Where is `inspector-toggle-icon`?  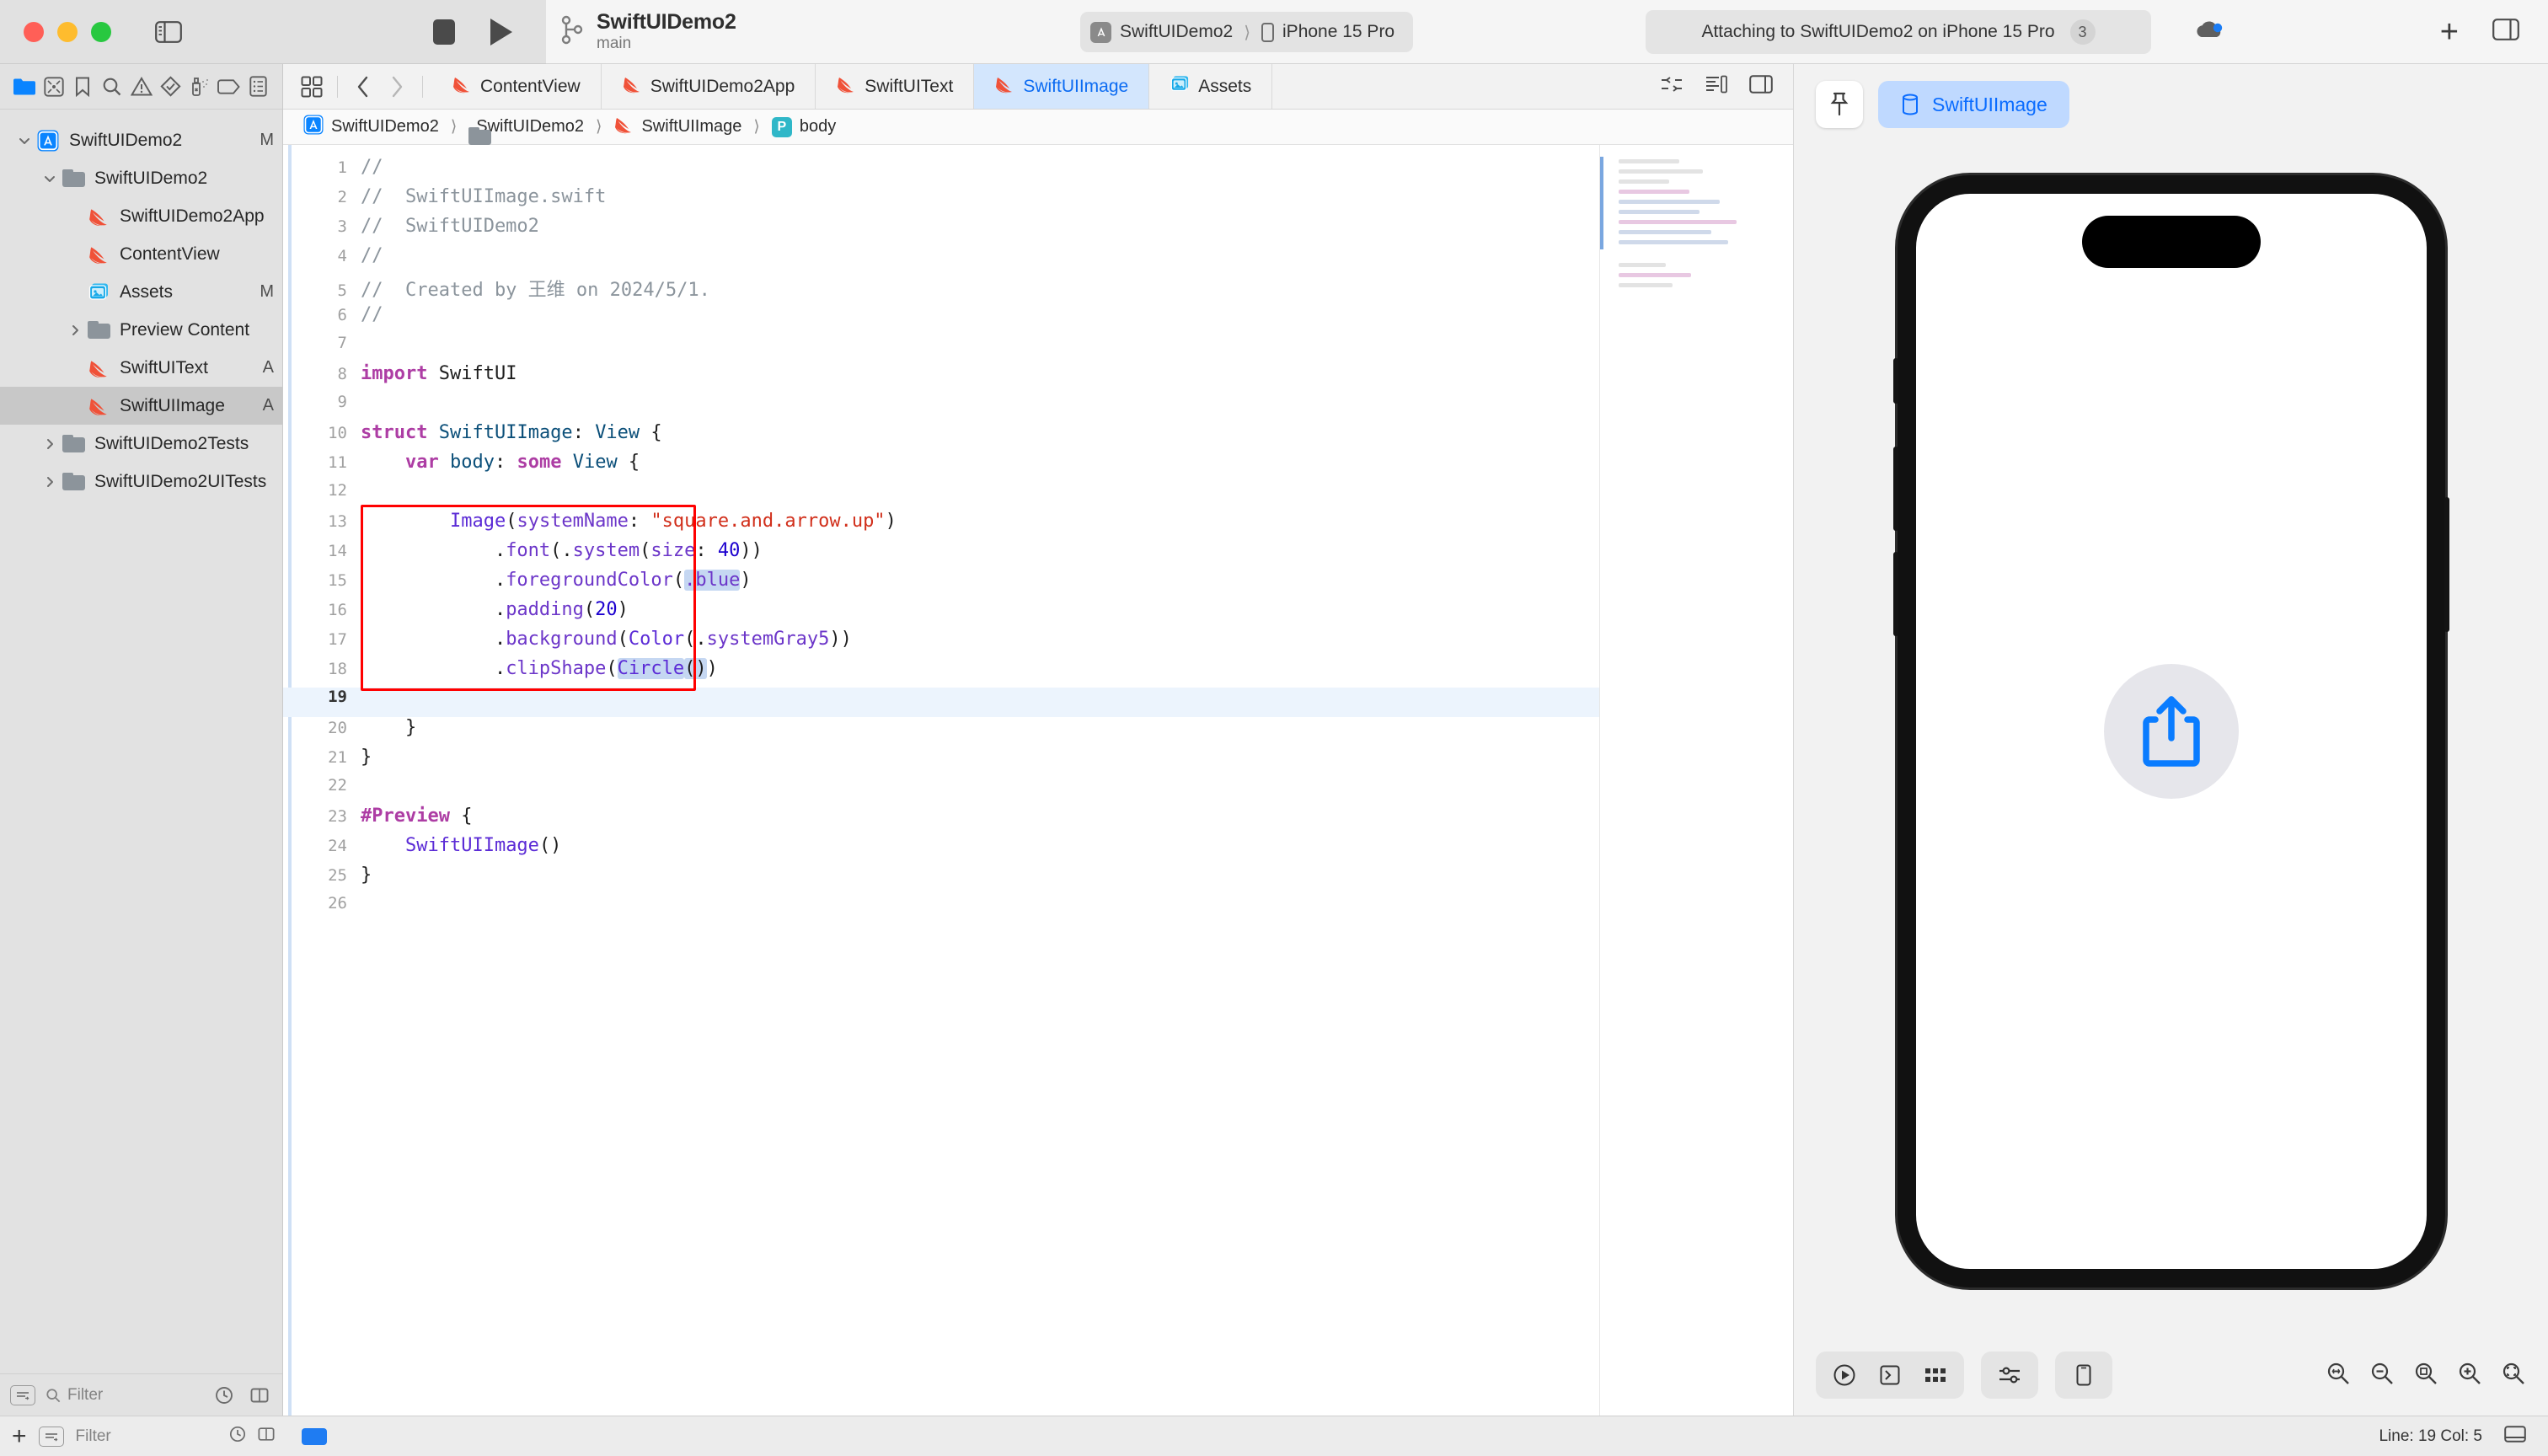
inspector-toggle-icon is located at coordinates (2505, 32).